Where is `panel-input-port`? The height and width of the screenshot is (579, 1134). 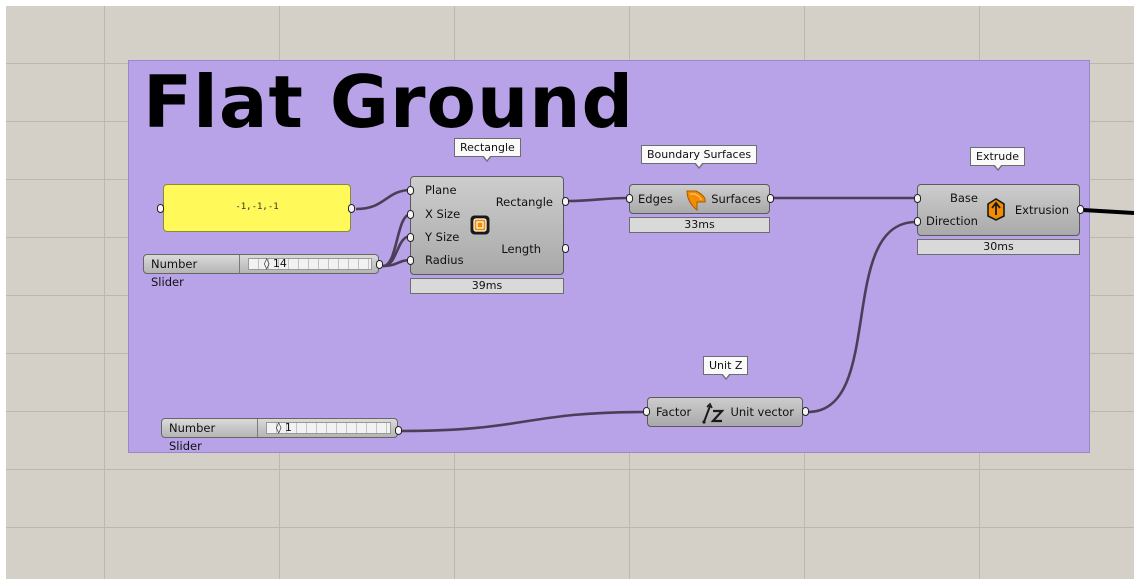
panel-input-port is located at coordinates (160, 208).